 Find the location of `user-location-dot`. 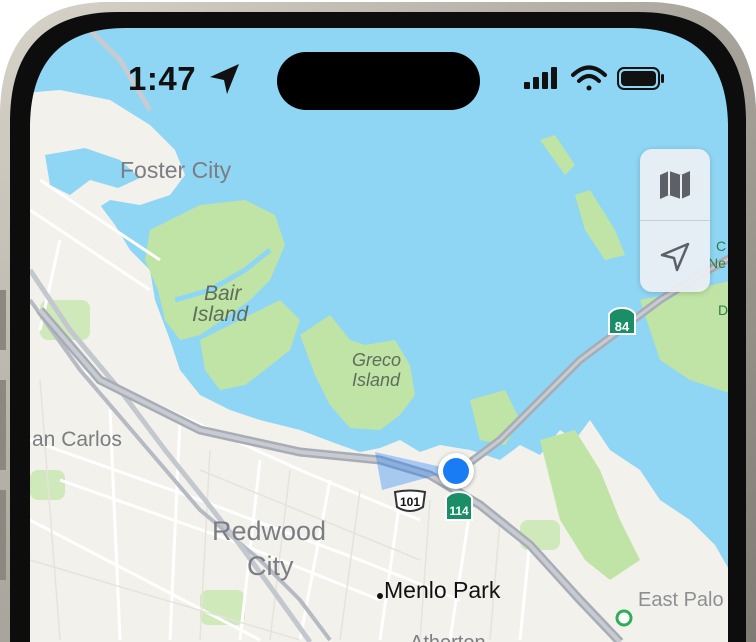

user-location-dot is located at coordinates (456, 471).